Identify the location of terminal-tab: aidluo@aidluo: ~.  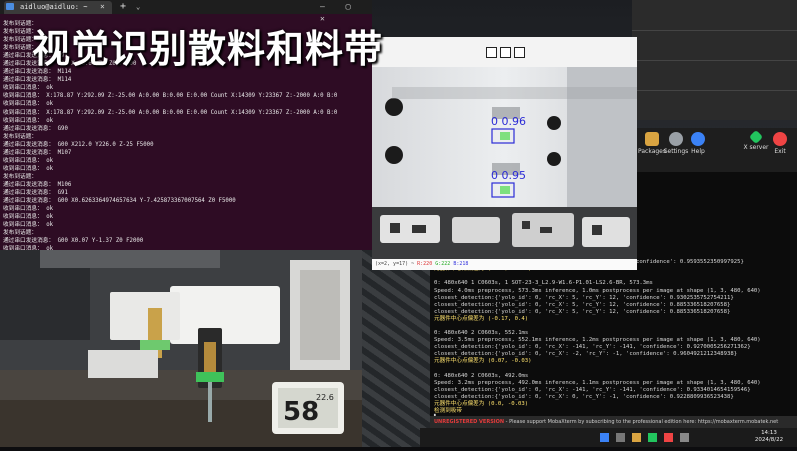
(58, 7).